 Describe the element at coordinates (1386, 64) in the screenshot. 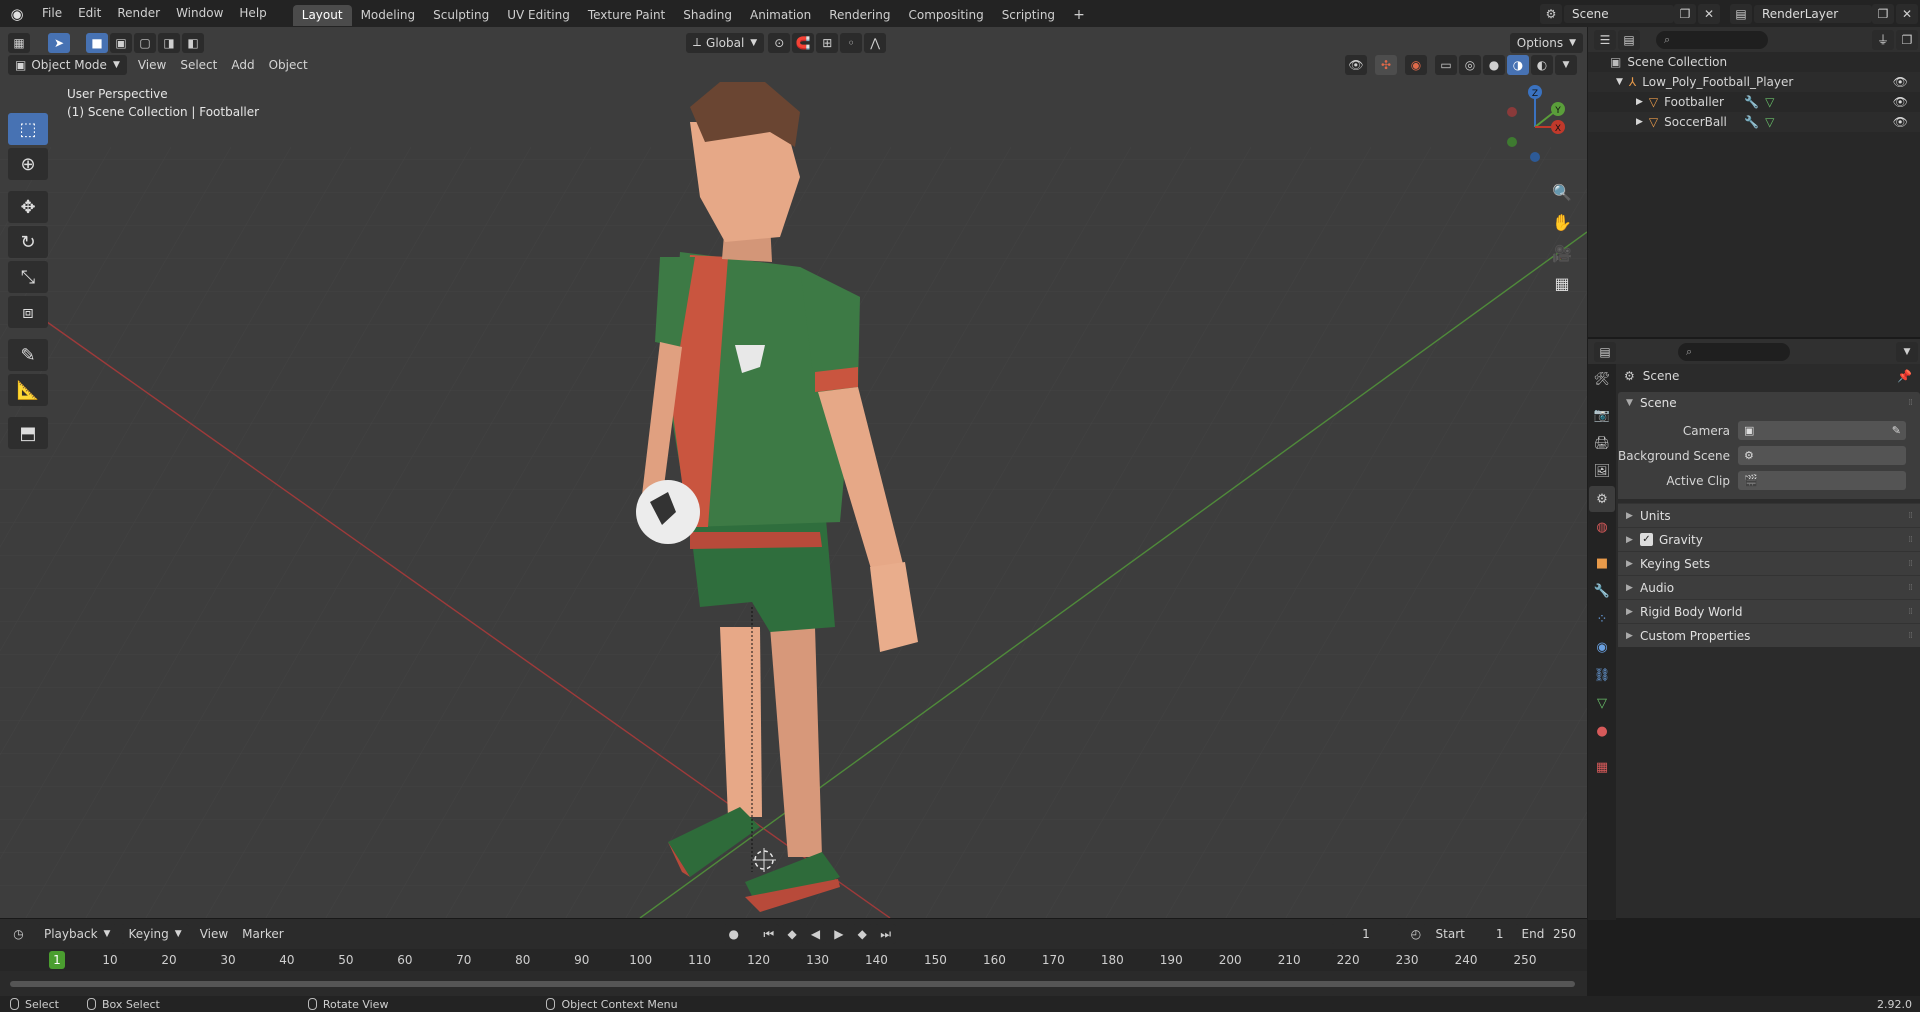

I see `gizmo-toggle-icon: ✣` at that location.